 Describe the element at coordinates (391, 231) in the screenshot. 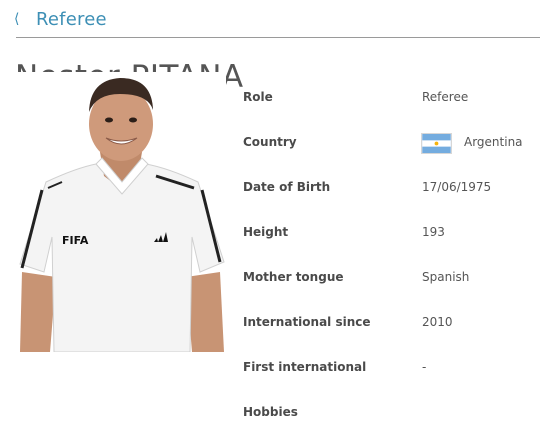

I see `detail-row-height: Height 193` at that location.